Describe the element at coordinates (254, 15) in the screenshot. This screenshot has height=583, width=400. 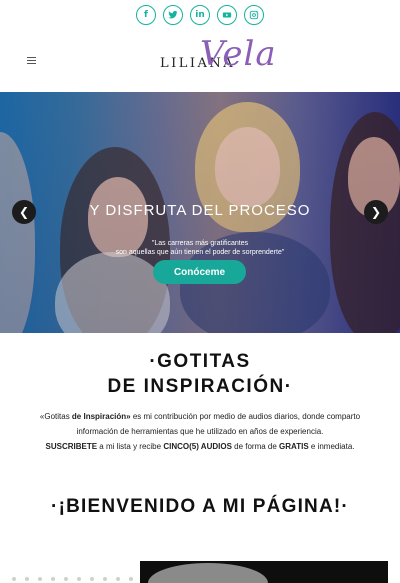
I see `instagram-icon` at that location.